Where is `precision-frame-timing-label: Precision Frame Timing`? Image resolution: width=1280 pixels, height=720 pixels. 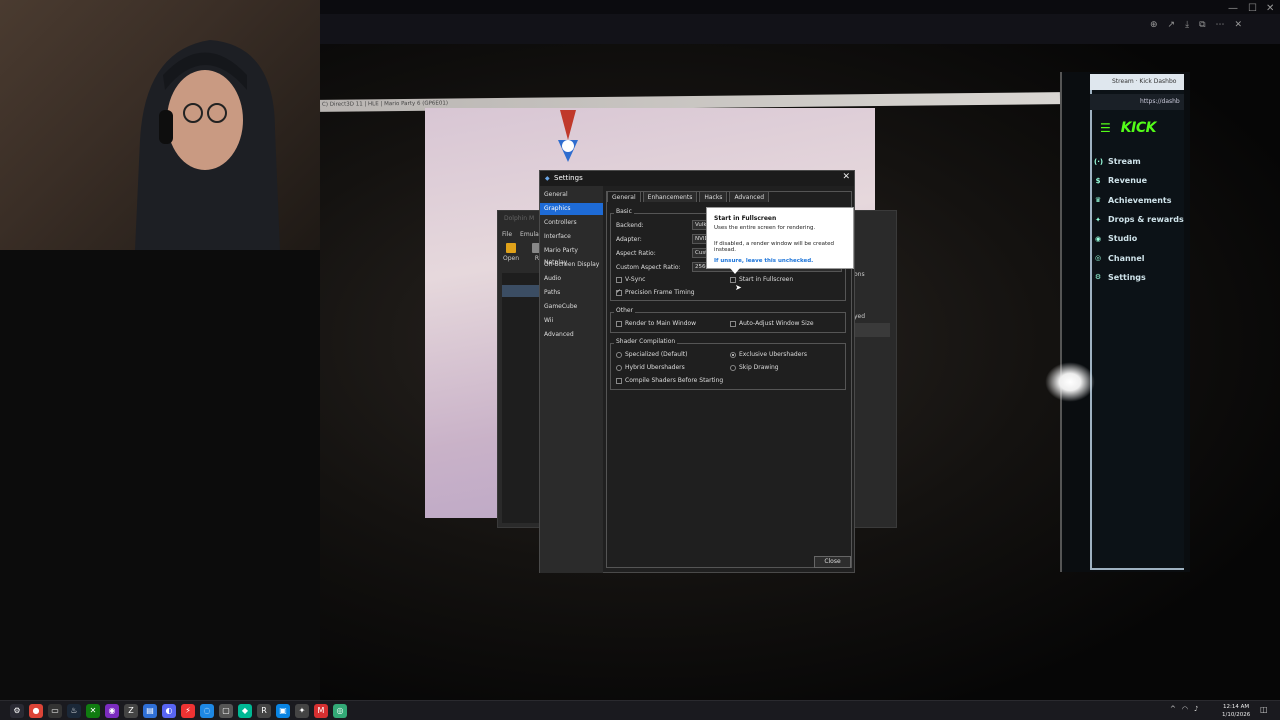
precision-frame-timing-label: Precision Frame Timing is located at coordinates (660, 292).